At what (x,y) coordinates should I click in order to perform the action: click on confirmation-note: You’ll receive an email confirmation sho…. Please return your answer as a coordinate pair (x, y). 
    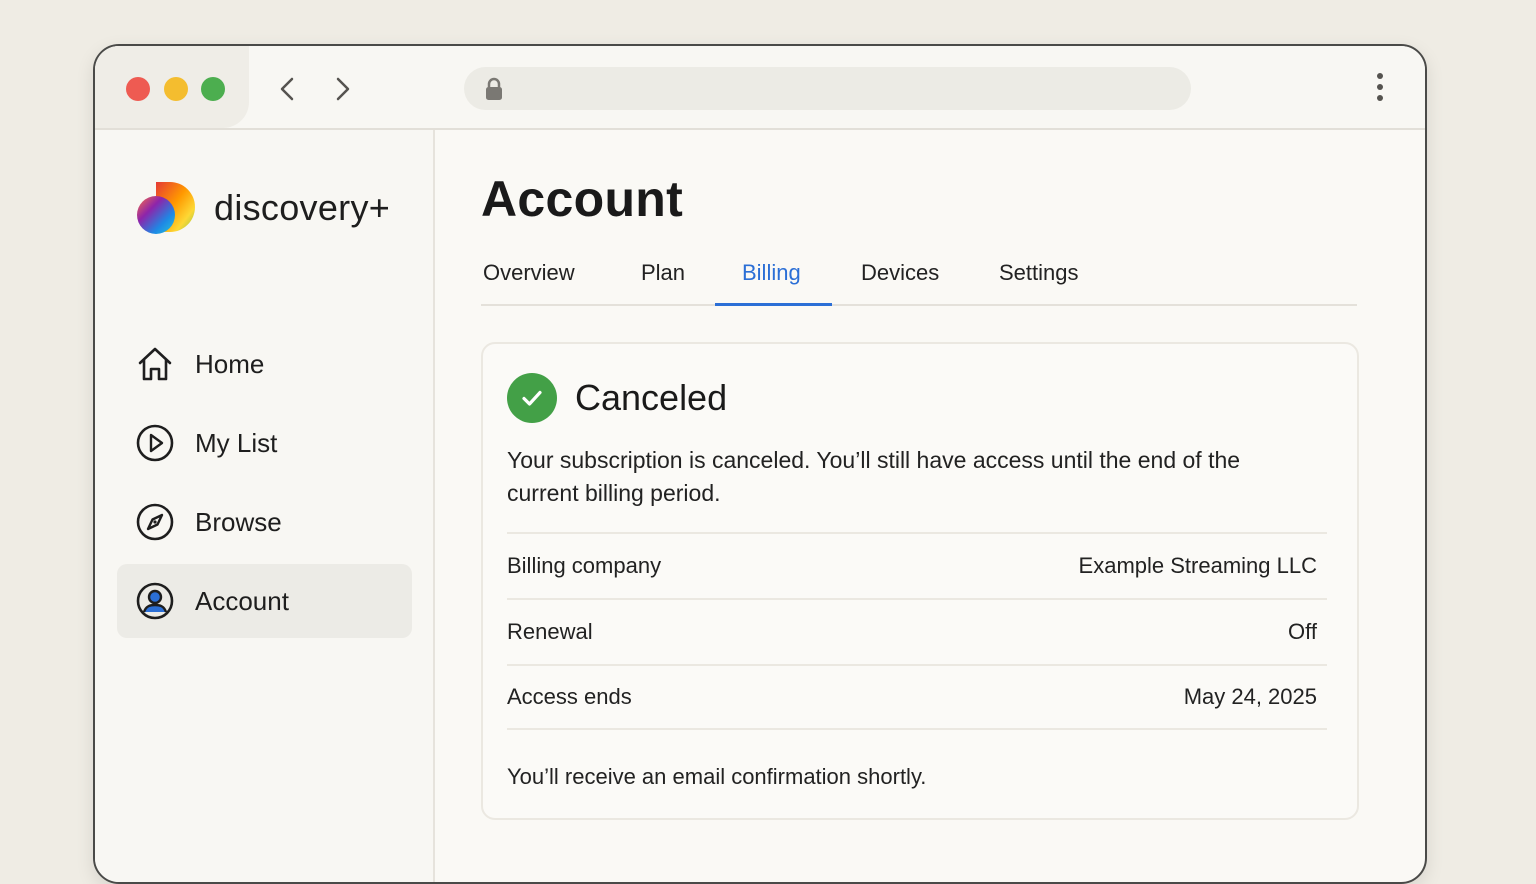
    Looking at the image, I should click on (717, 776).